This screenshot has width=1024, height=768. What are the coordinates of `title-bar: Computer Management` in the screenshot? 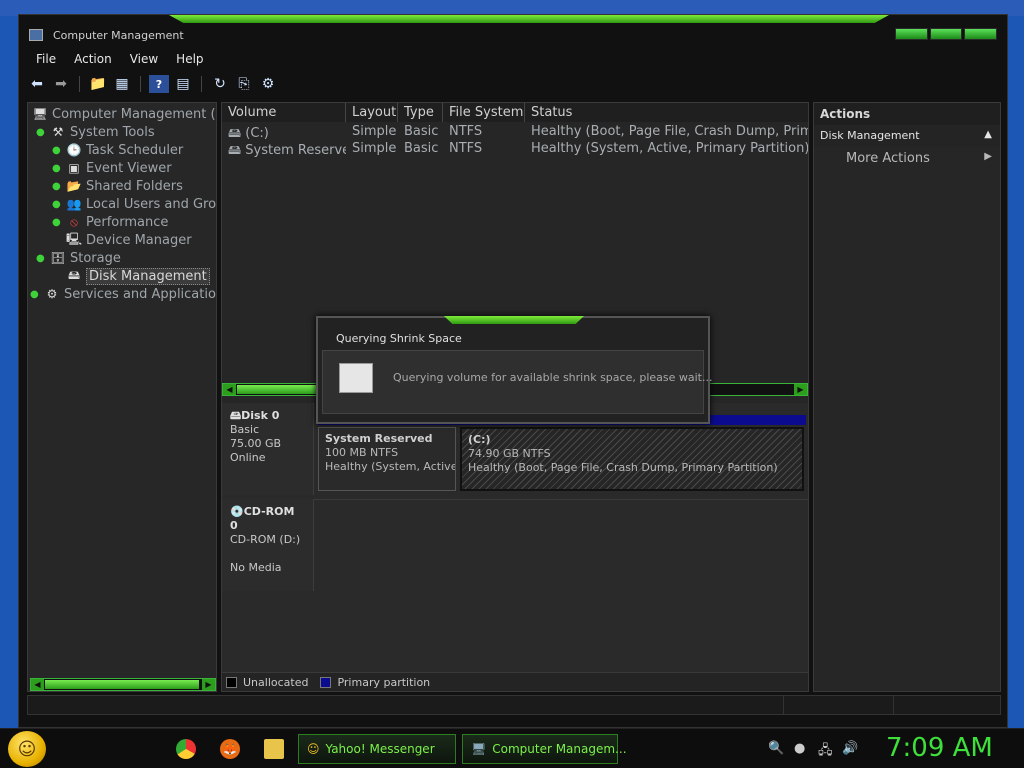 It's located at (513, 35).